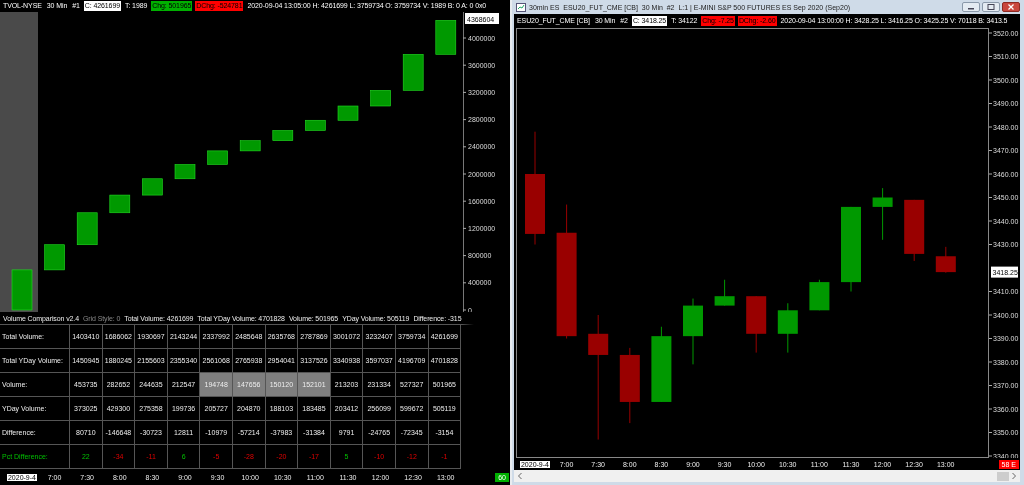 Image resolution: width=1024 pixels, height=485 pixels. What do you see at coordinates (767, 476) in the screenshot?
I see `horizontal-scrollbar` at bounding box center [767, 476].